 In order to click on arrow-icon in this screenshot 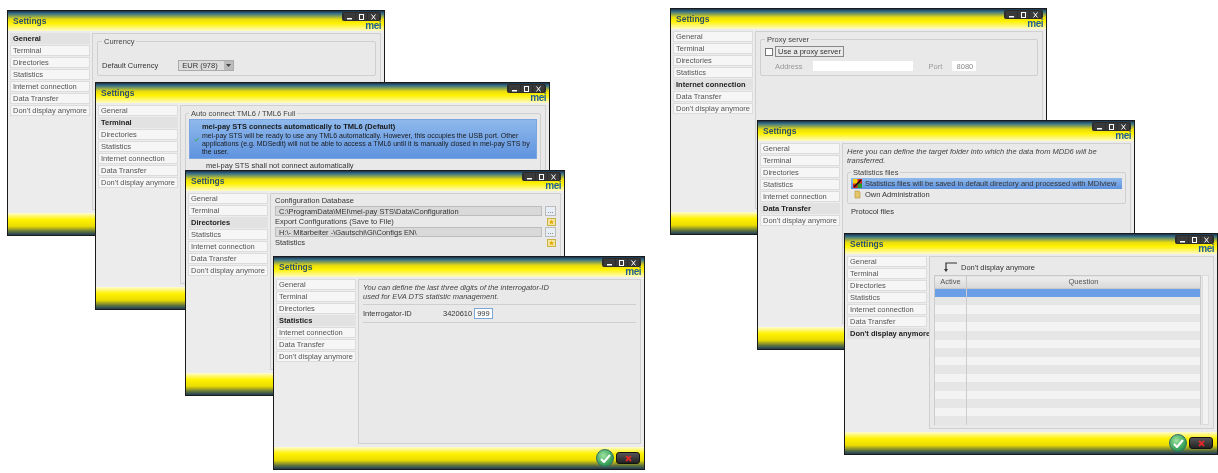, I will do `click(950, 267)`.